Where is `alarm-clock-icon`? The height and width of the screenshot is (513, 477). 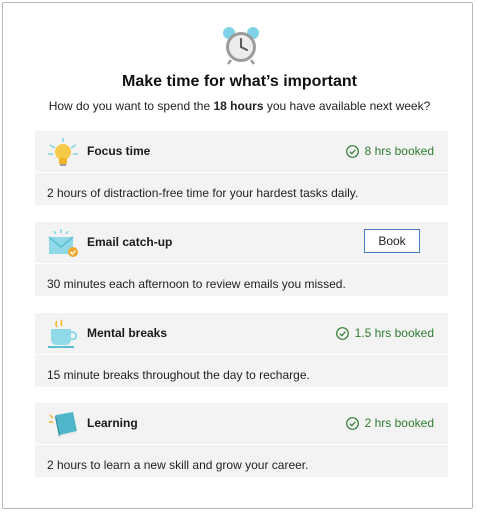
alarm-clock-icon is located at coordinates (241, 46).